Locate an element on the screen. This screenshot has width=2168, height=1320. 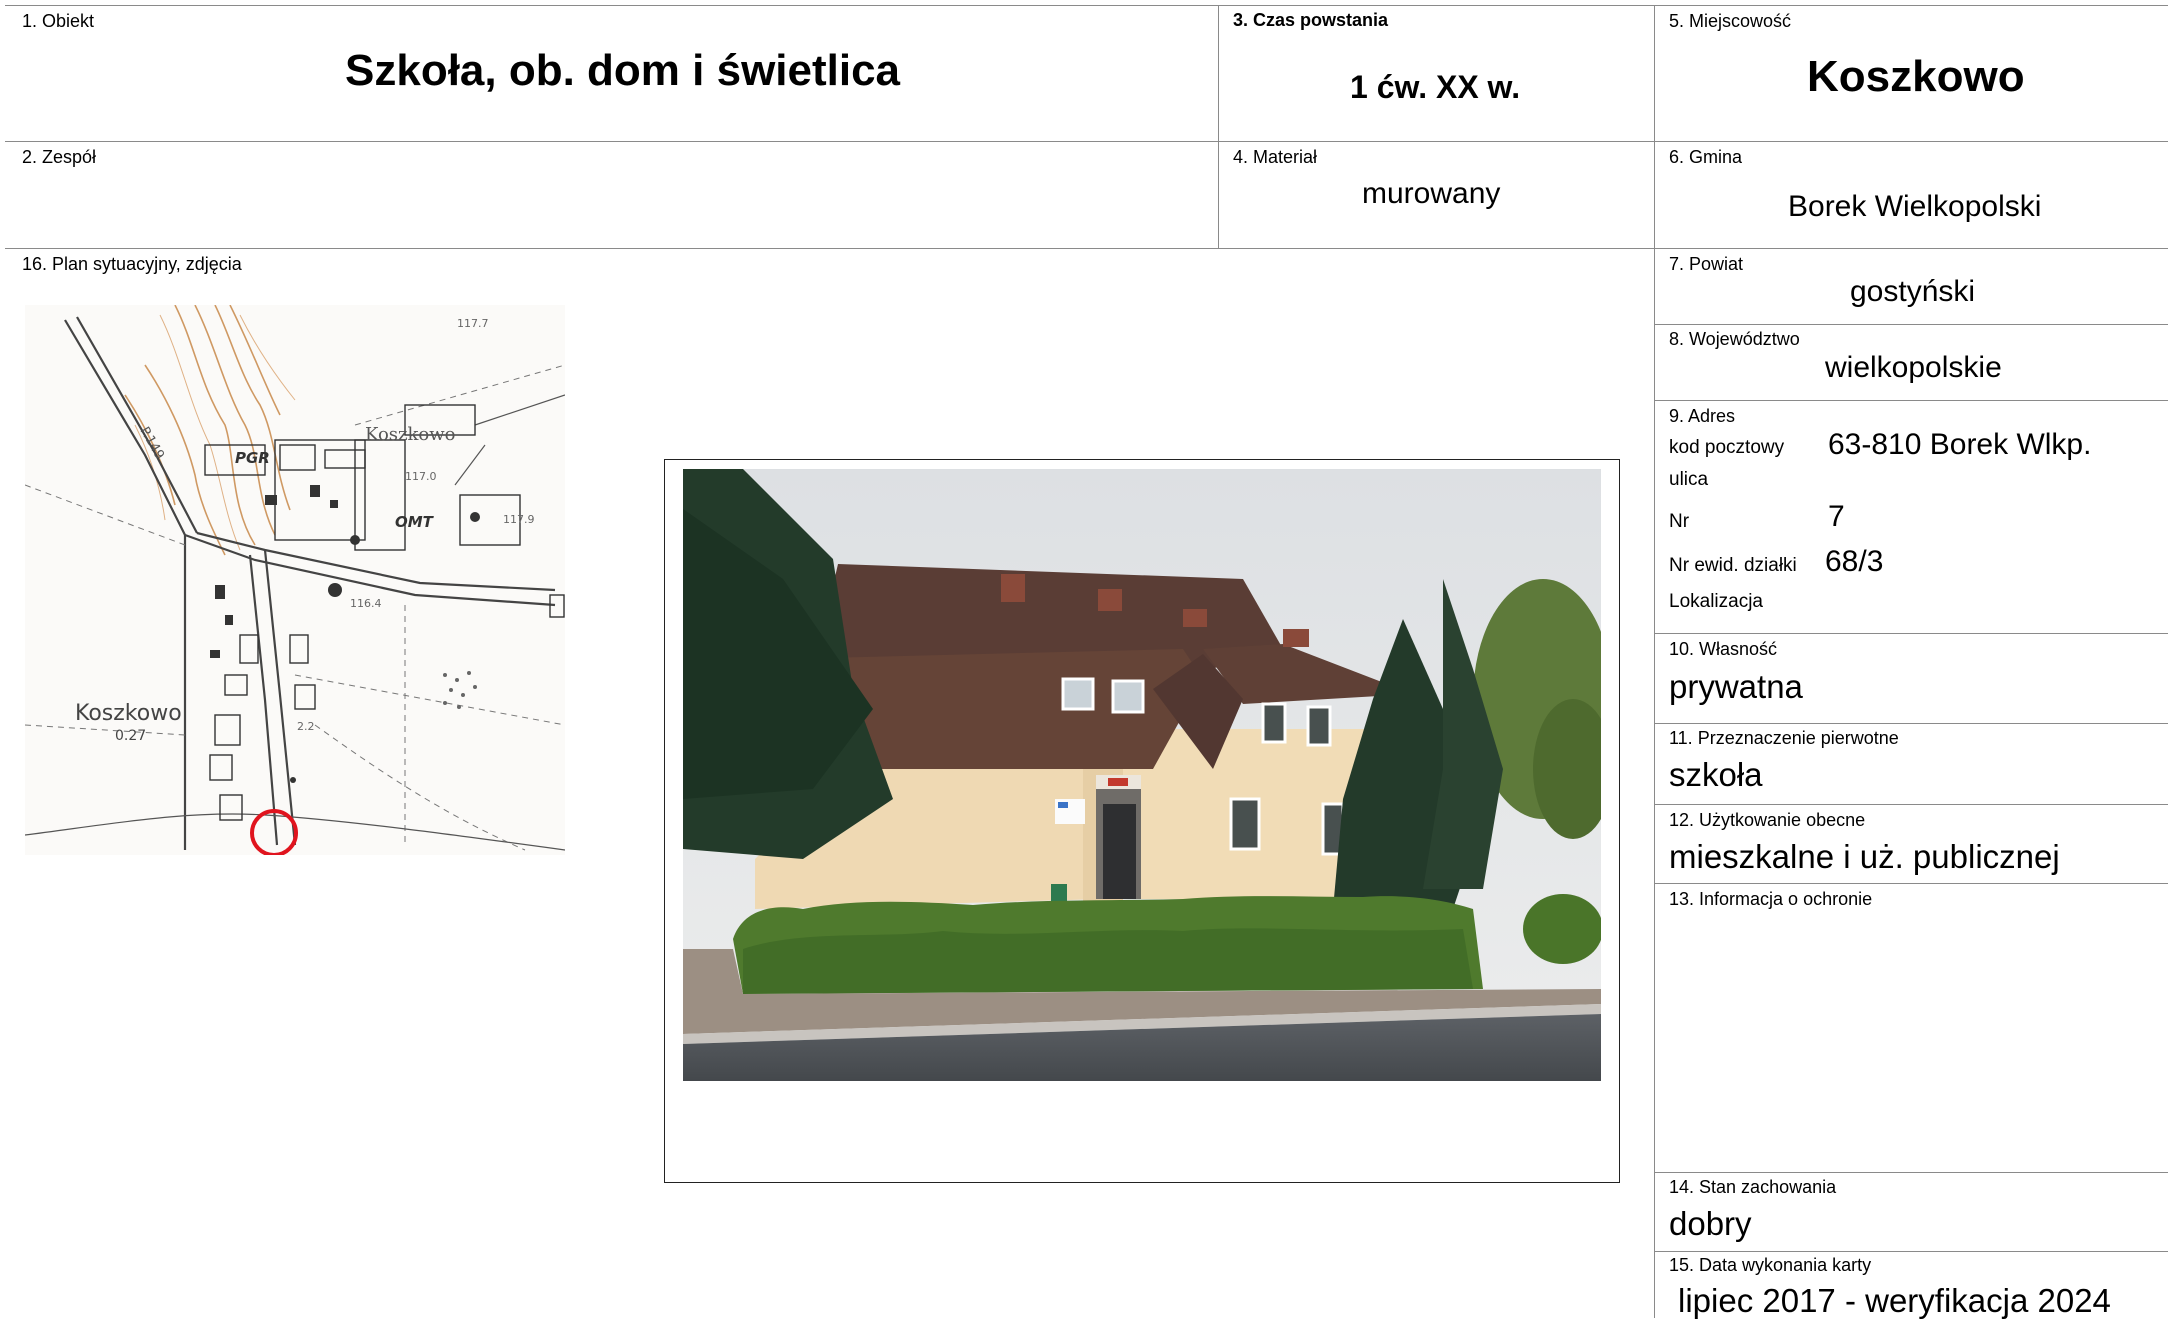
data-value: lipiec 2017 - weryfikacja 2024 is located at coordinates (1894, 1300).